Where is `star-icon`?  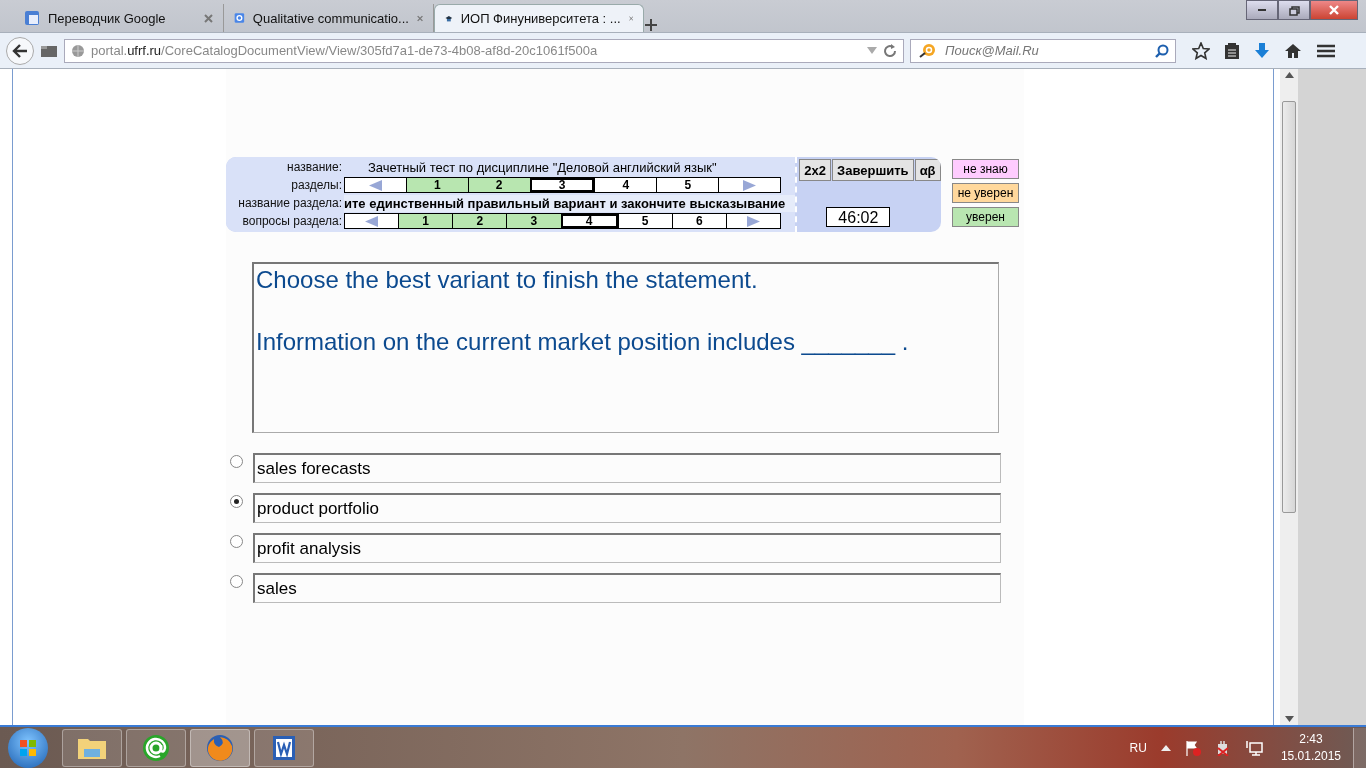 star-icon is located at coordinates (1201, 50).